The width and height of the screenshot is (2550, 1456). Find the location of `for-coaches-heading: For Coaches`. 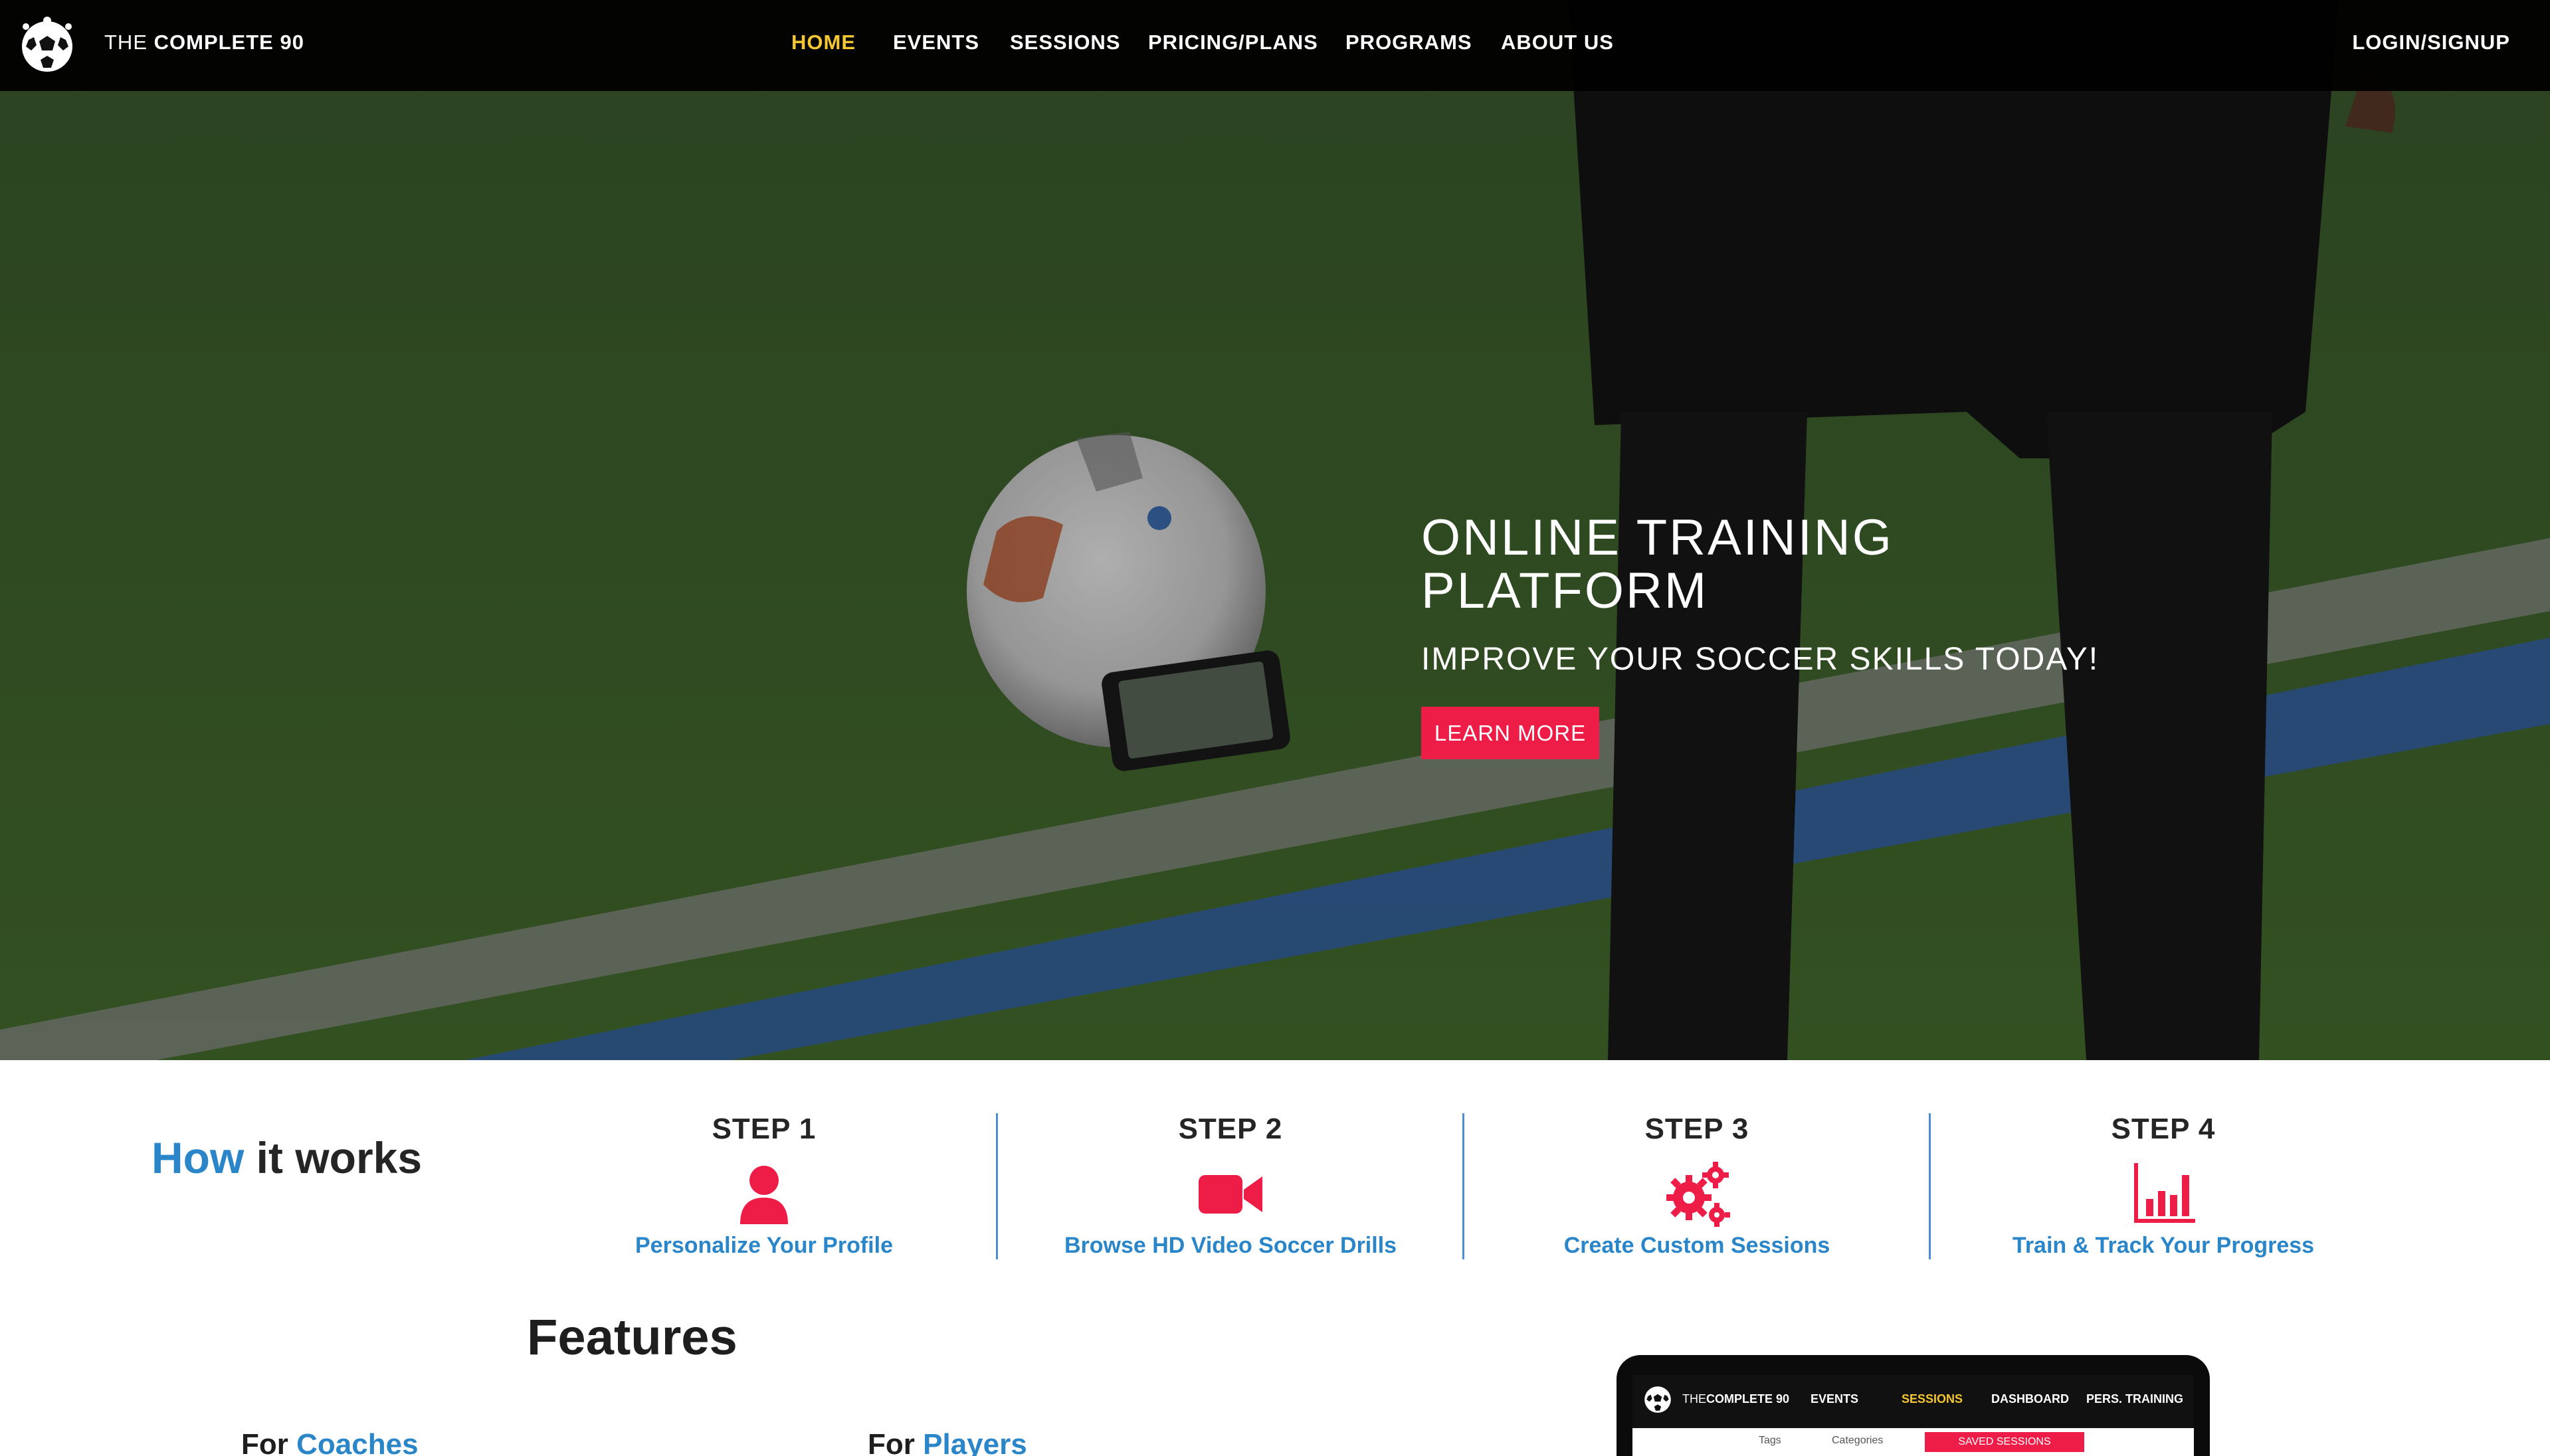

for-coaches-heading: For Coaches is located at coordinates (330, 1442).